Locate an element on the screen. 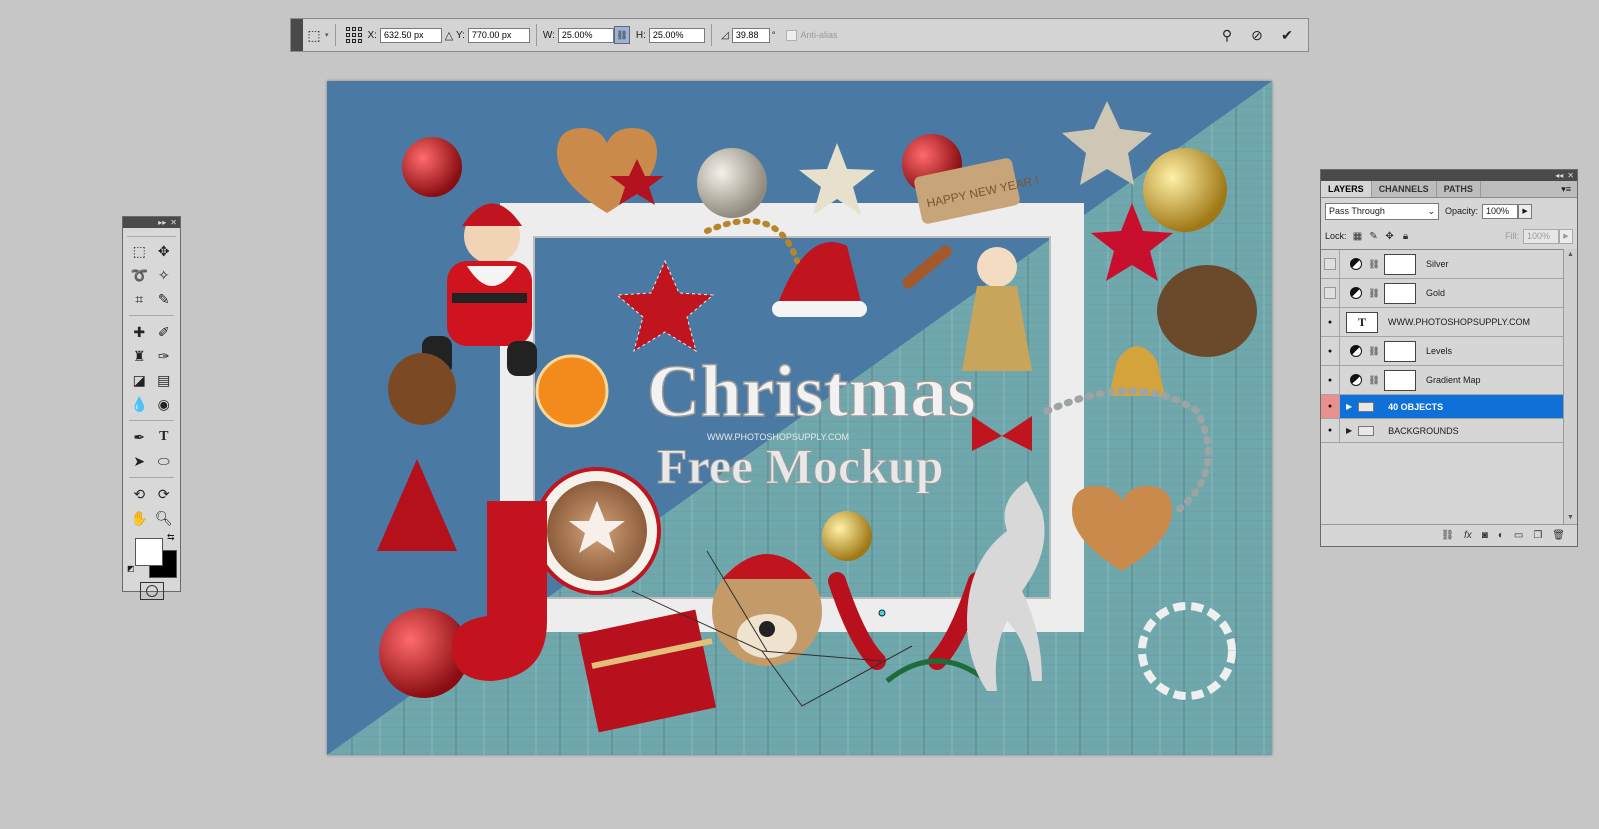 The width and height of the screenshot is (1599, 829). fill-slider-arrow-icon: ▶ is located at coordinates (1566, 236).